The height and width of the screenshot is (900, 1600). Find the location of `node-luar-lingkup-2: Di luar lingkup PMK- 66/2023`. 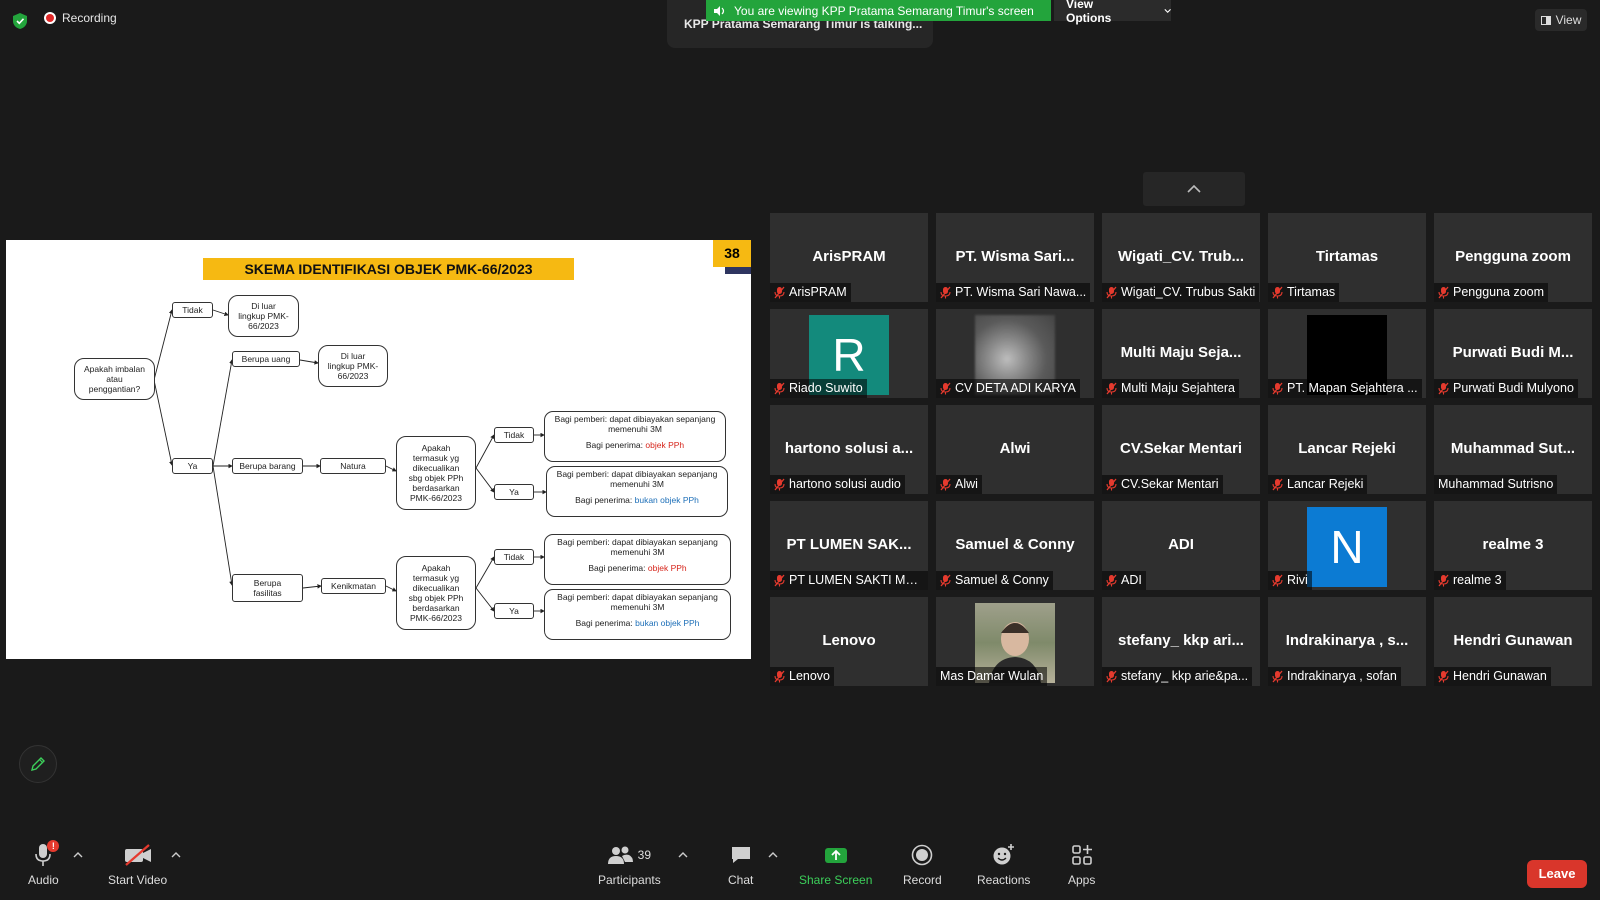

node-luar-lingkup-2: Di luar lingkup PMK- 66/2023 is located at coordinates (353, 366).